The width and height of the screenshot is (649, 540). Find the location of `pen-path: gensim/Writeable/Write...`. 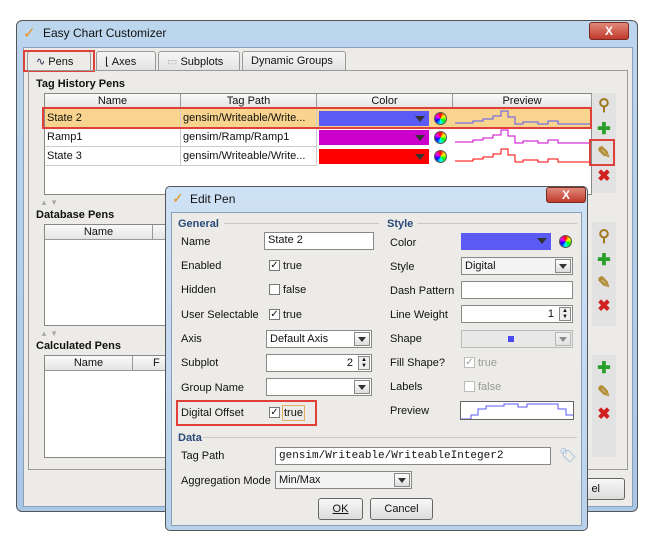

pen-path: gensim/Writeable/Write... is located at coordinates (249, 156).